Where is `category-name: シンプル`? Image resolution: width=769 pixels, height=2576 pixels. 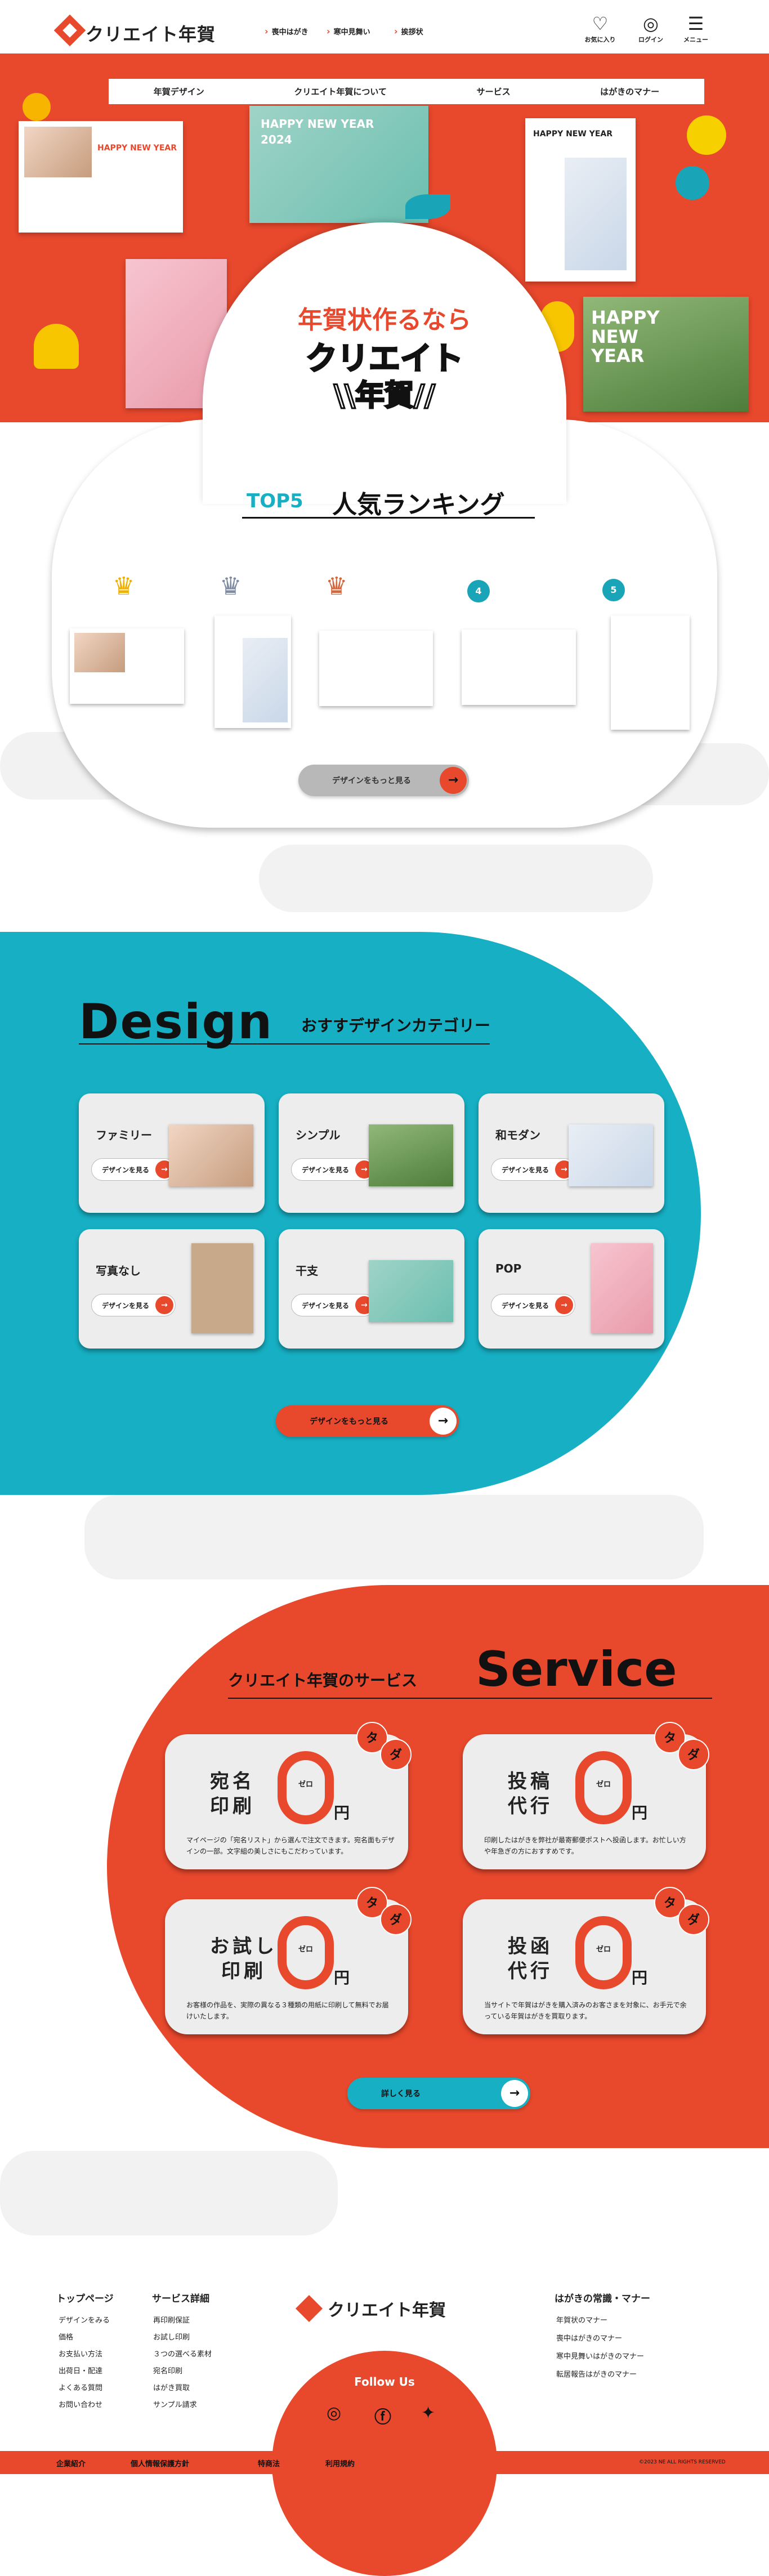
category-name: シンプル is located at coordinates (318, 1135).